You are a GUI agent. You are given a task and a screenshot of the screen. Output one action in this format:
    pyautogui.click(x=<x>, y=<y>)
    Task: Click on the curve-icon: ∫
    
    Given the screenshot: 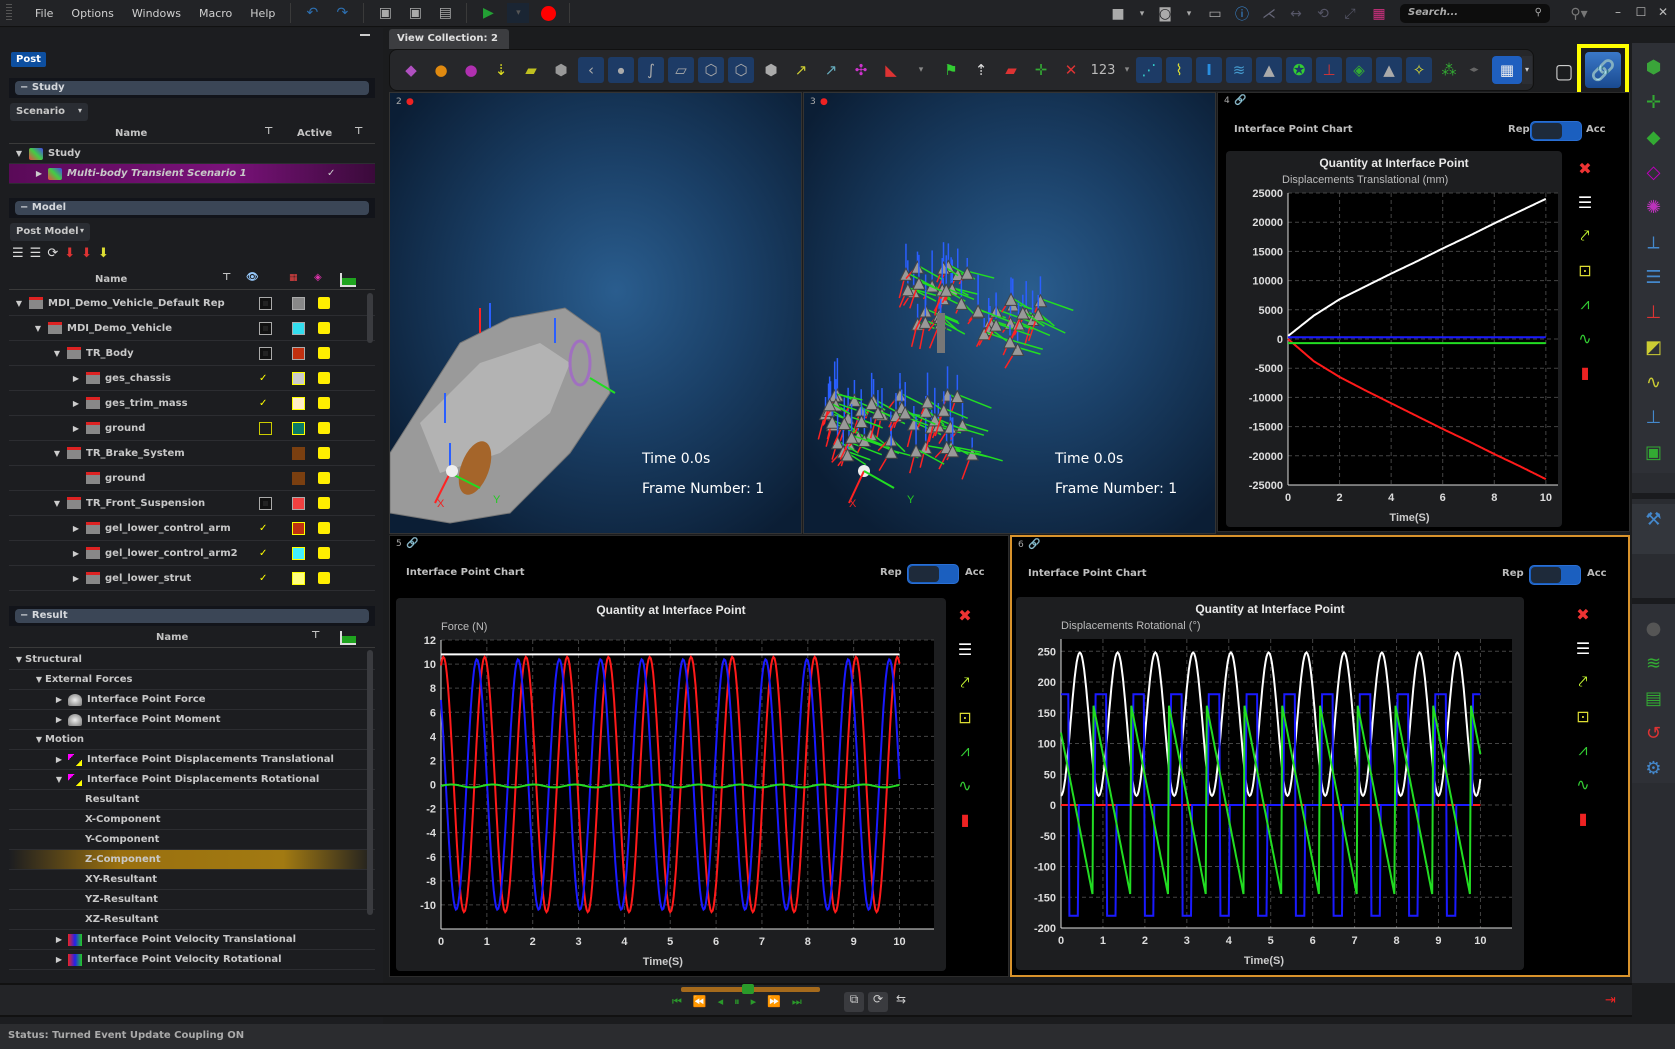 What is the action you would take?
    pyautogui.click(x=651, y=70)
    